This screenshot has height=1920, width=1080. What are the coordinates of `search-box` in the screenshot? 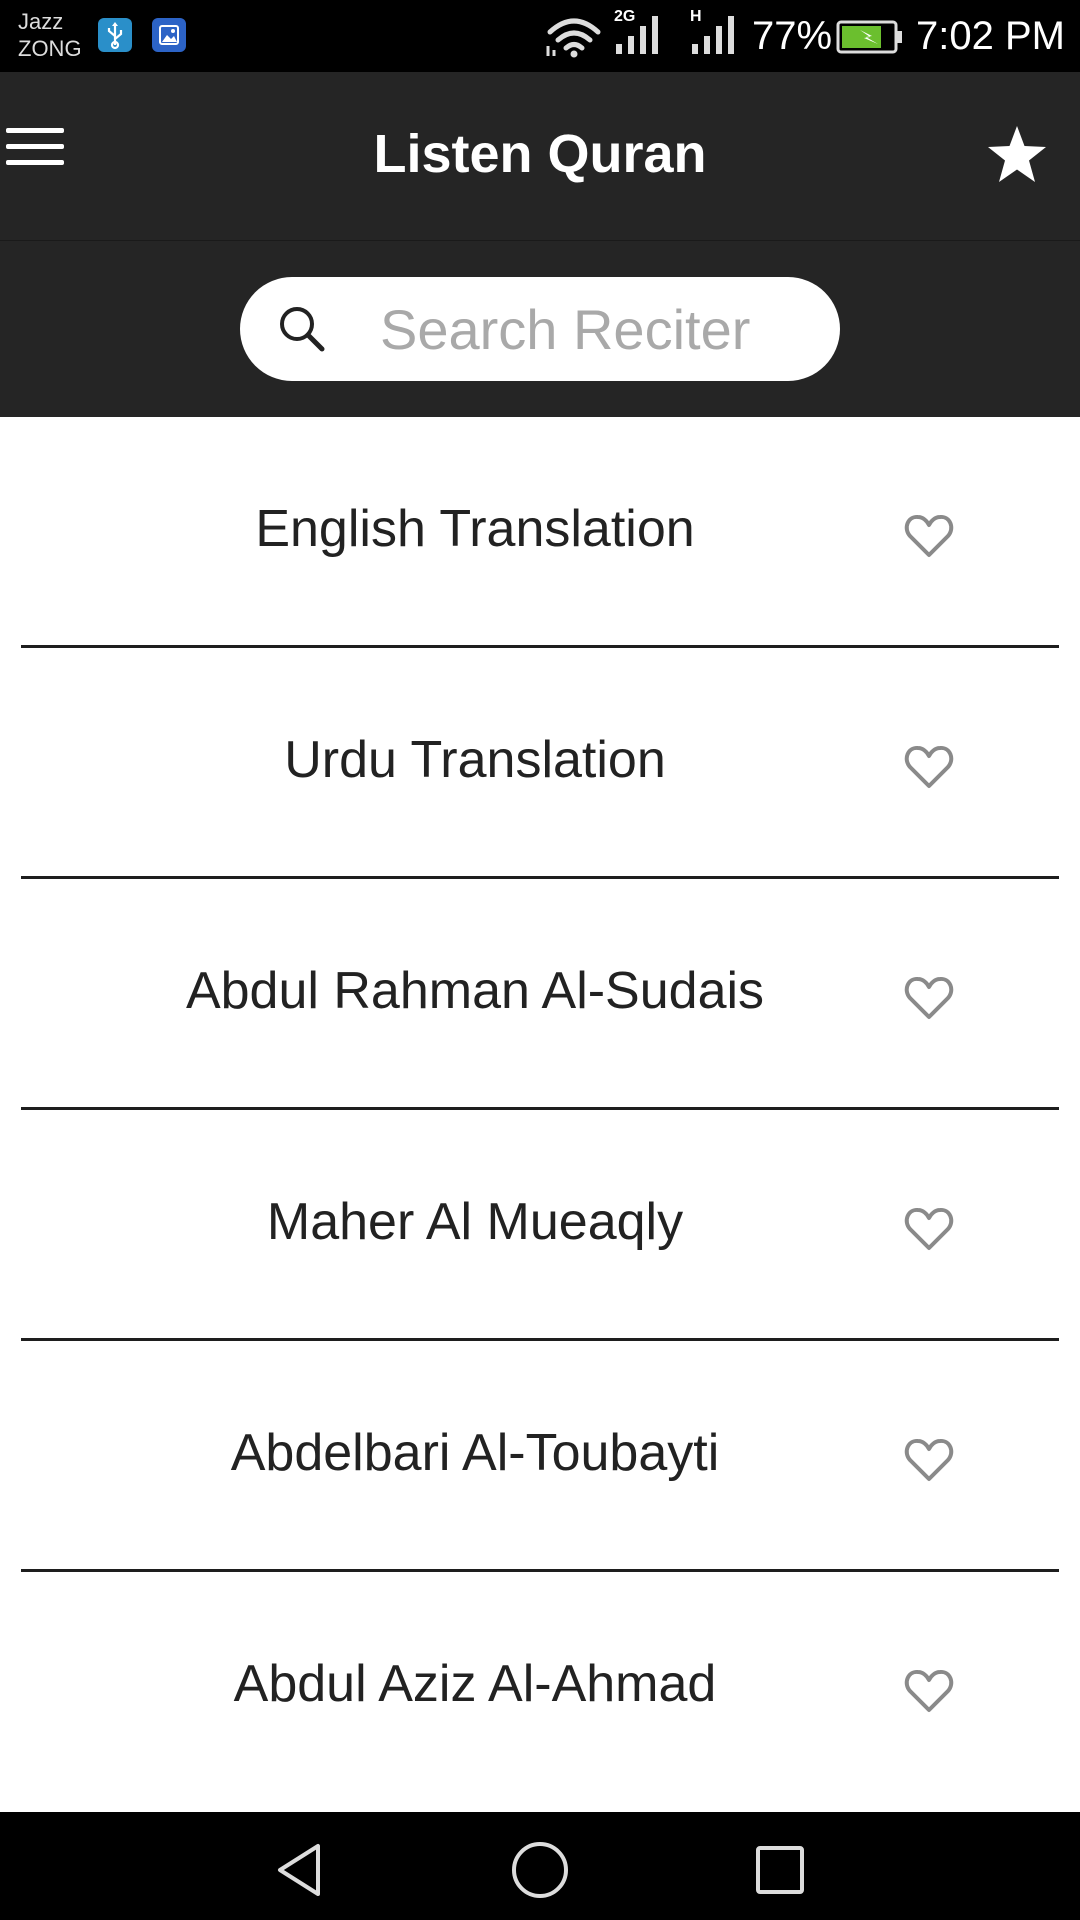 It's located at (540, 329).